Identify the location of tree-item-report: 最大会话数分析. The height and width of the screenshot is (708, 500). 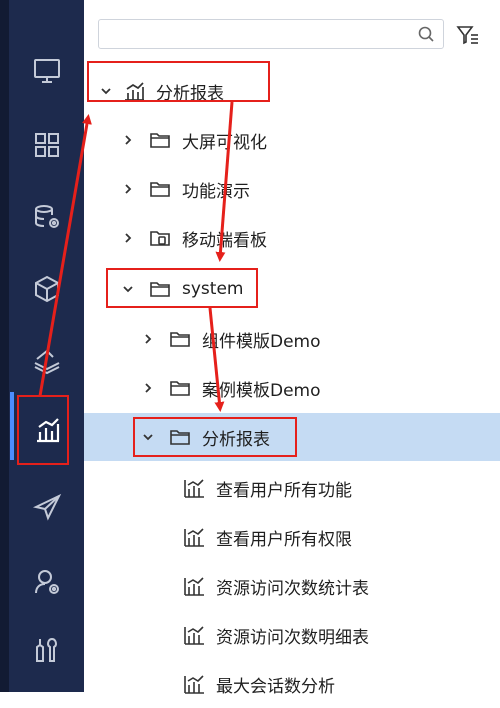
(292, 684).